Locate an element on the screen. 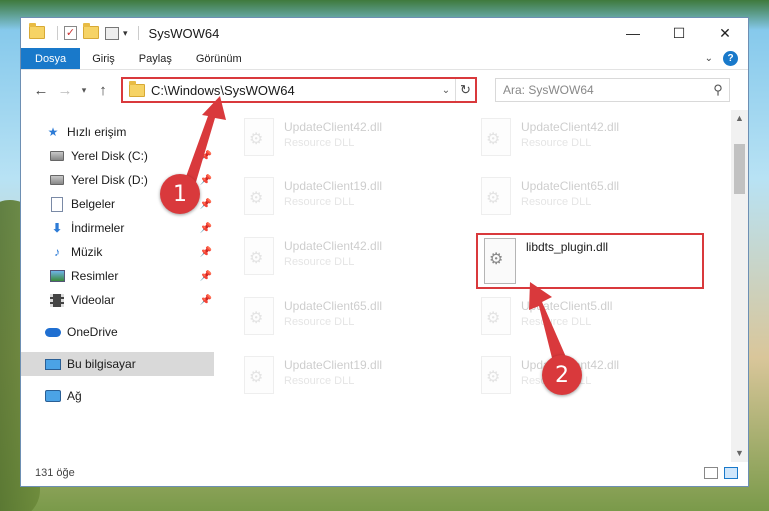 The image size is (769, 511). step-2-badge: 2 is located at coordinates (562, 375).